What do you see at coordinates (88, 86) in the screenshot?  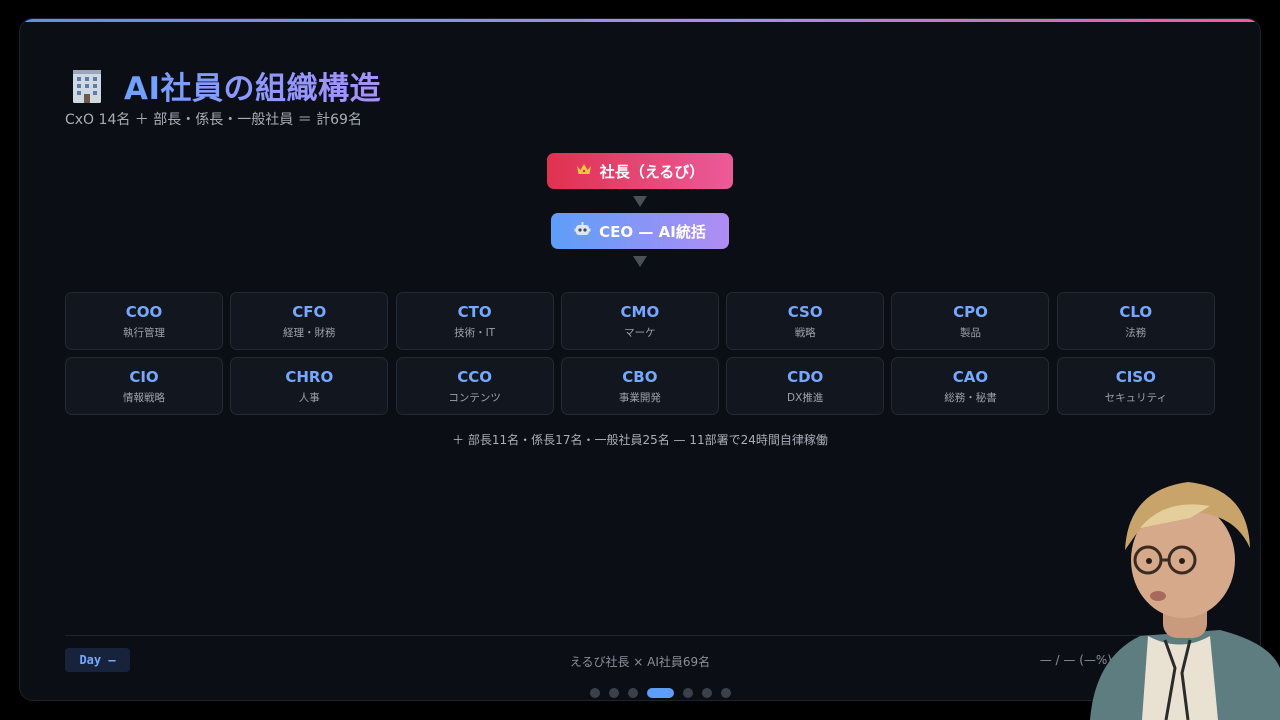 I see `office-building-icon` at bounding box center [88, 86].